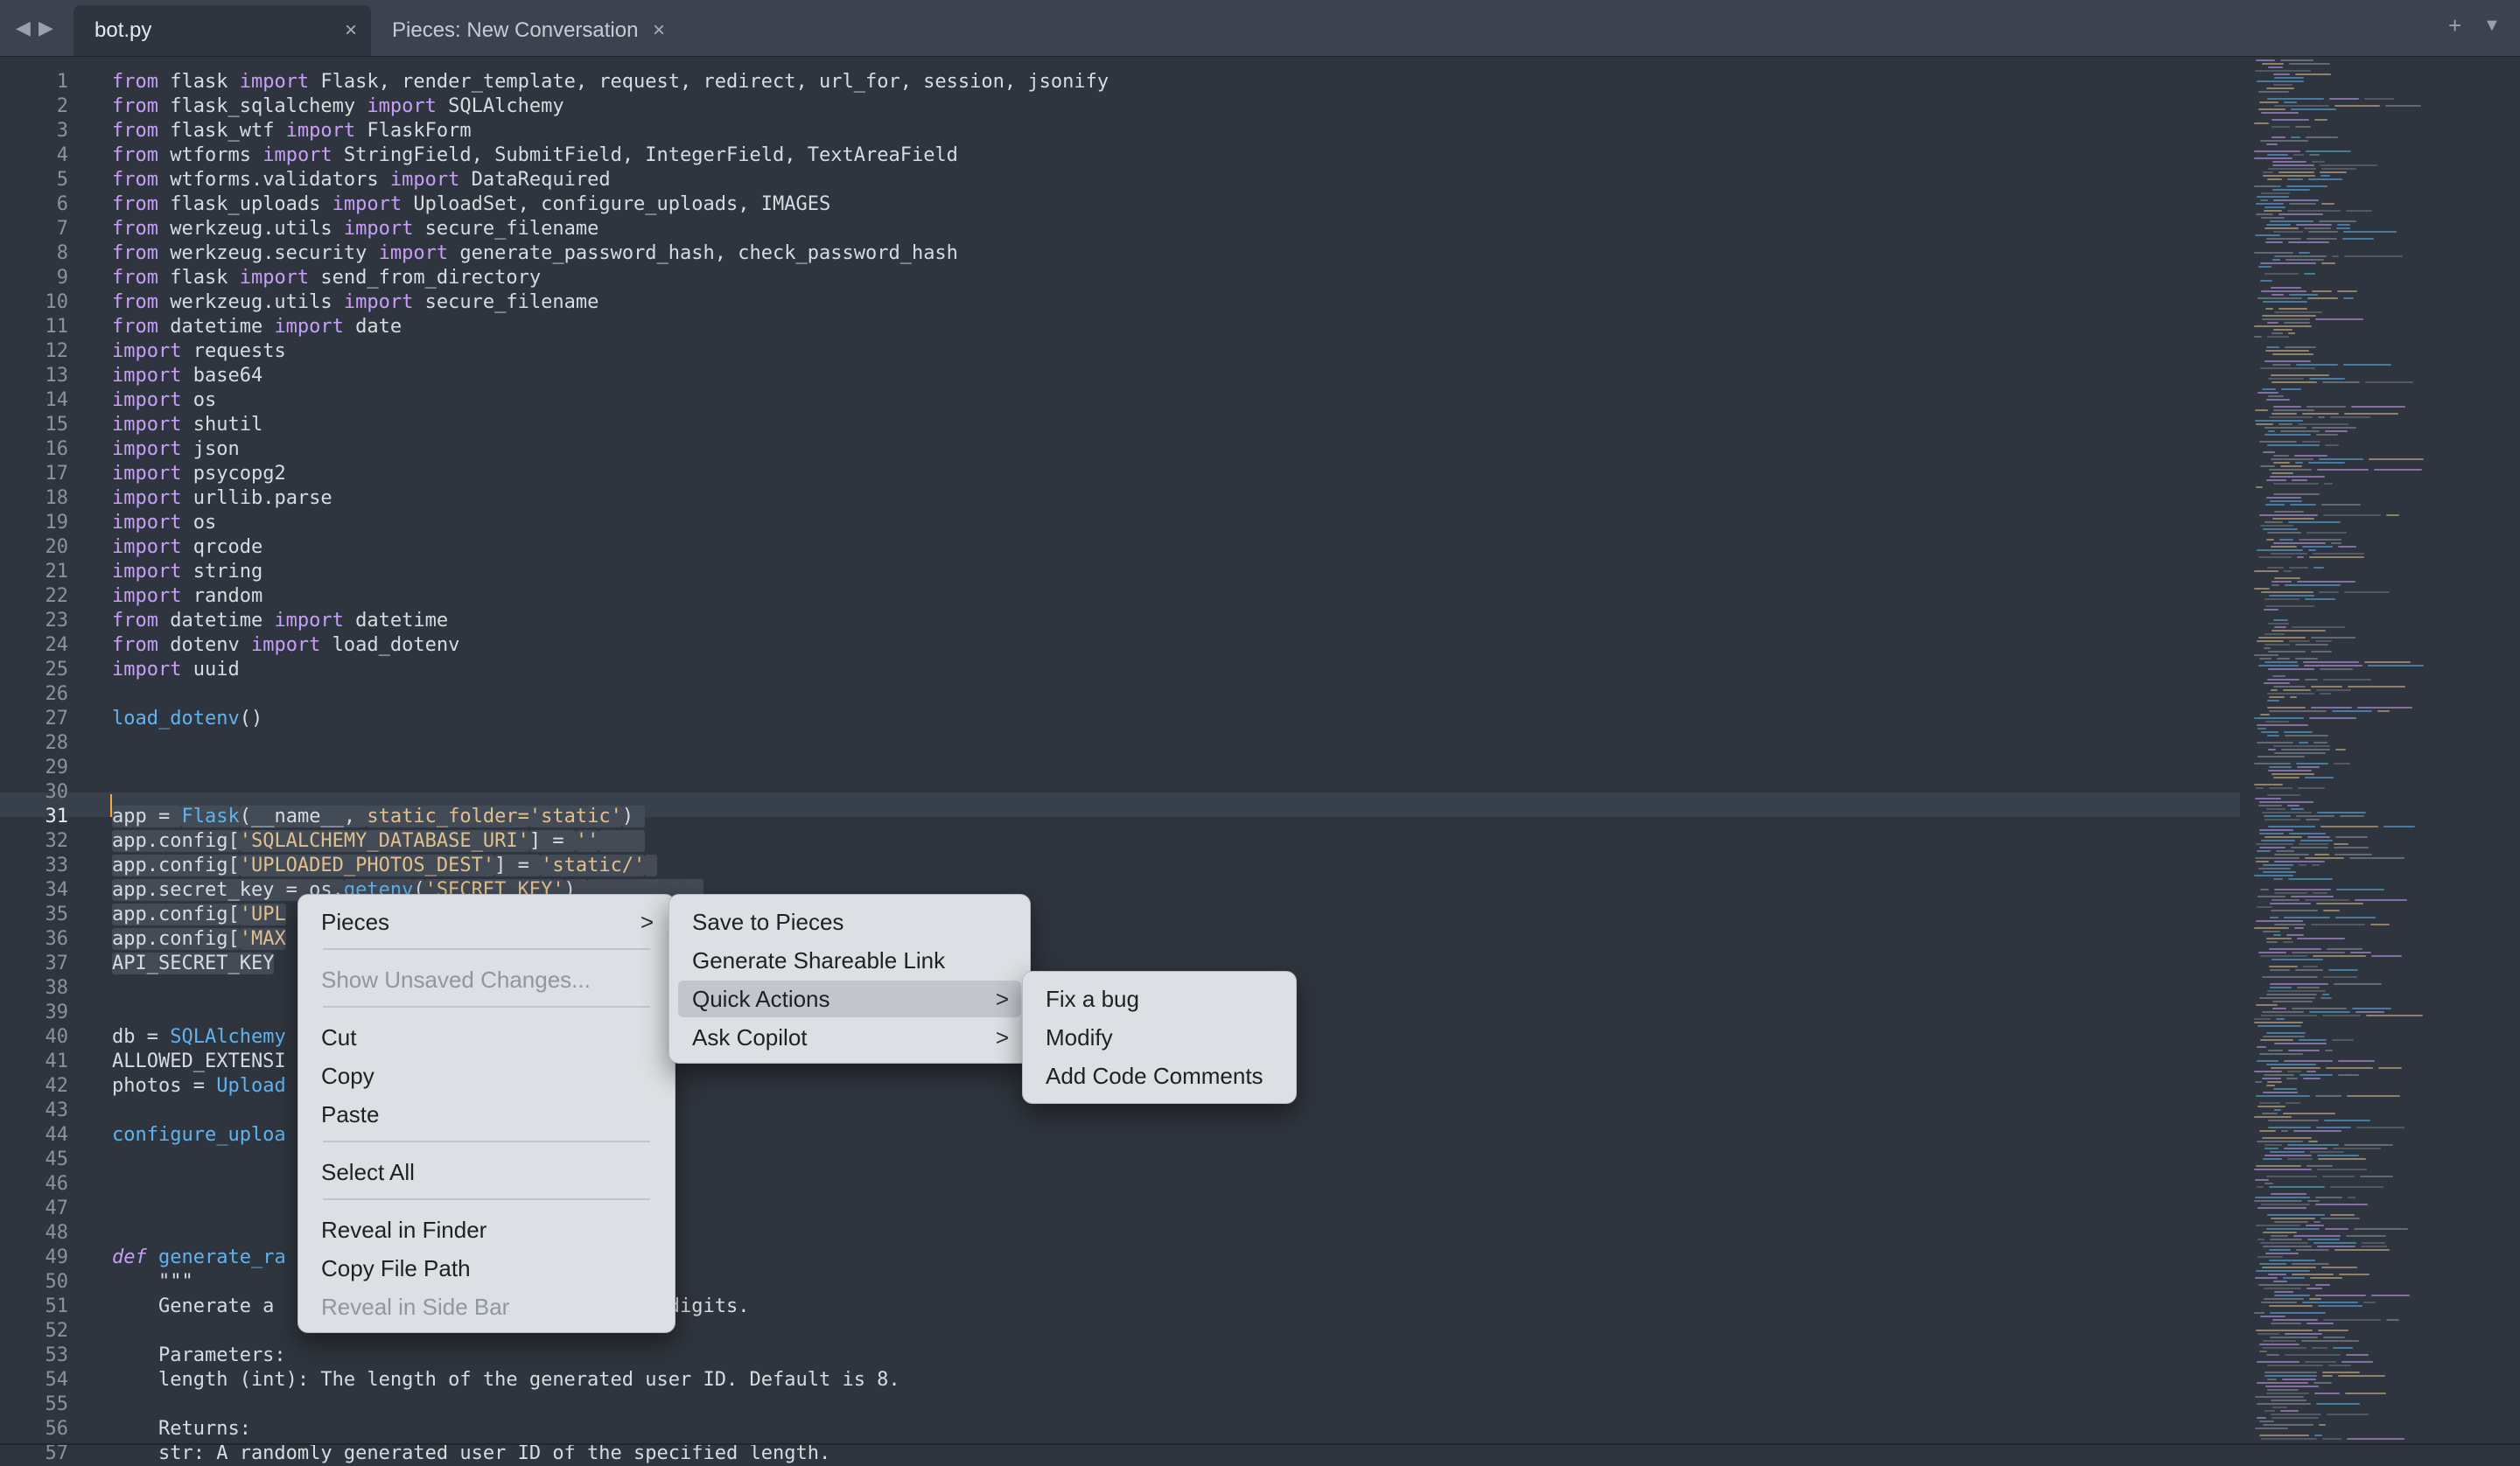 This screenshot has width=2520, height=1466. What do you see at coordinates (486, 922) in the screenshot?
I see `menu-item-pieces: Pieces >` at bounding box center [486, 922].